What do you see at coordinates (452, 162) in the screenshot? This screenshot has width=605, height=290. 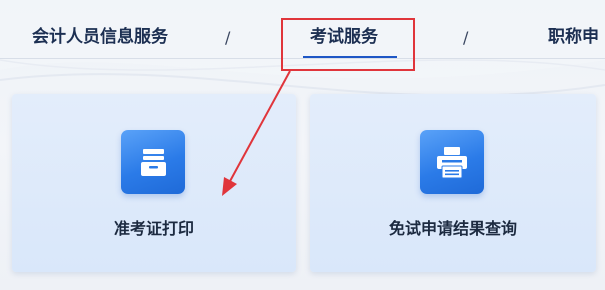 I see `printer-icon` at bounding box center [452, 162].